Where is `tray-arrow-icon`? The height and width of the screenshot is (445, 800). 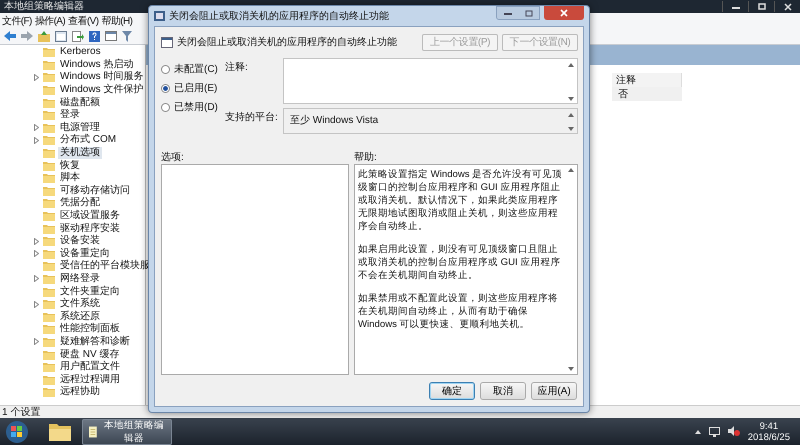
tray-arrow-icon is located at coordinates (697, 432).